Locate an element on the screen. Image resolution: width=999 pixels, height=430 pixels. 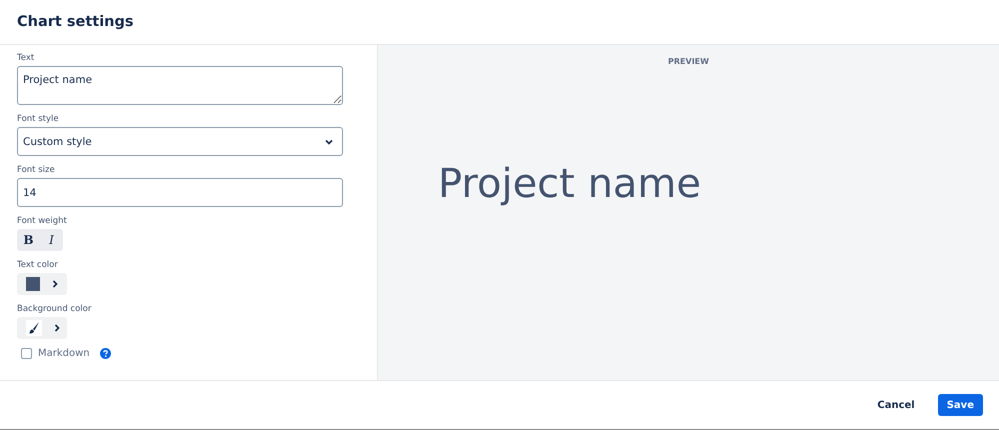
save-button: Save is located at coordinates (960, 405).